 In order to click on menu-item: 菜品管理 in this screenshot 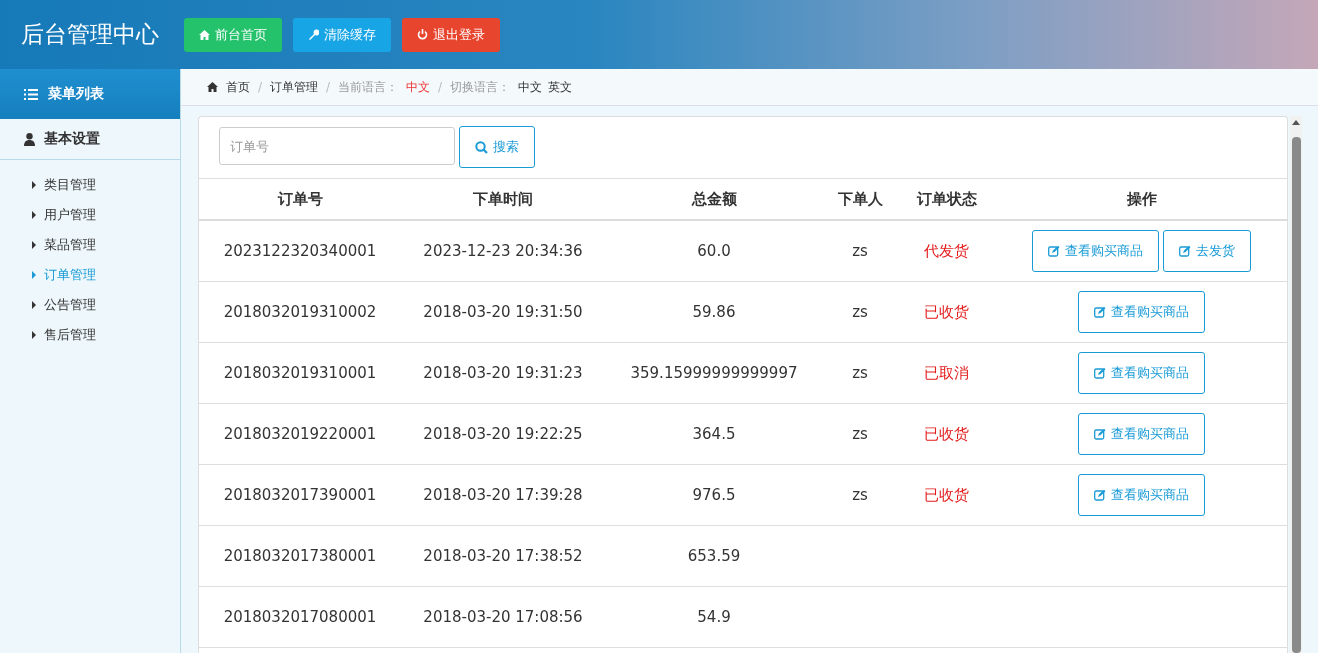, I will do `click(90, 245)`.